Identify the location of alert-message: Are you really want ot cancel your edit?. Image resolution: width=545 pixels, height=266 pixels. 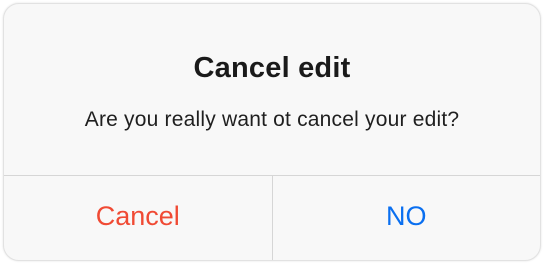
(272, 119).